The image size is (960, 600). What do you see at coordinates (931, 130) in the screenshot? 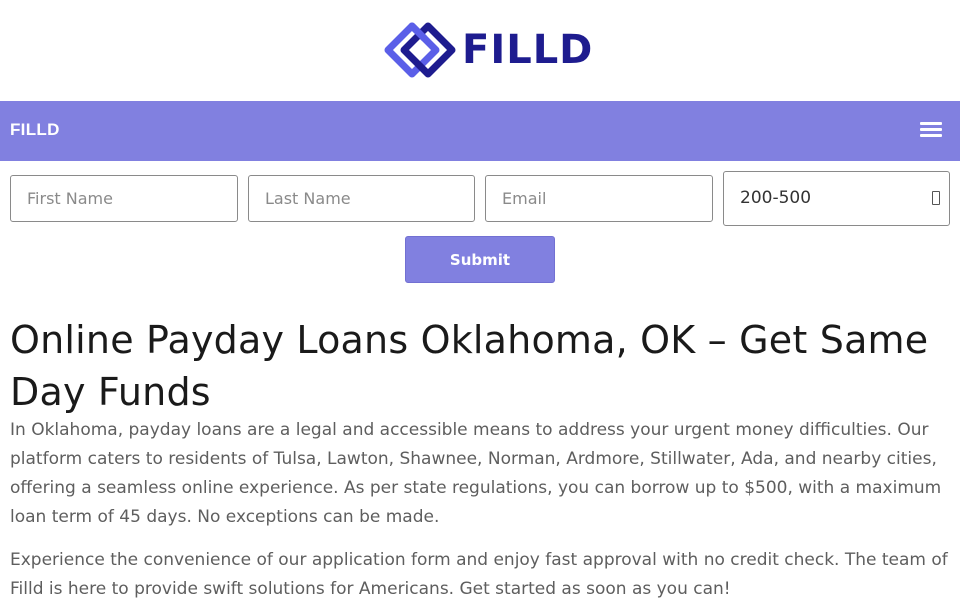
I see `hamburger-menu-icon` at bounding box center [931, 130].